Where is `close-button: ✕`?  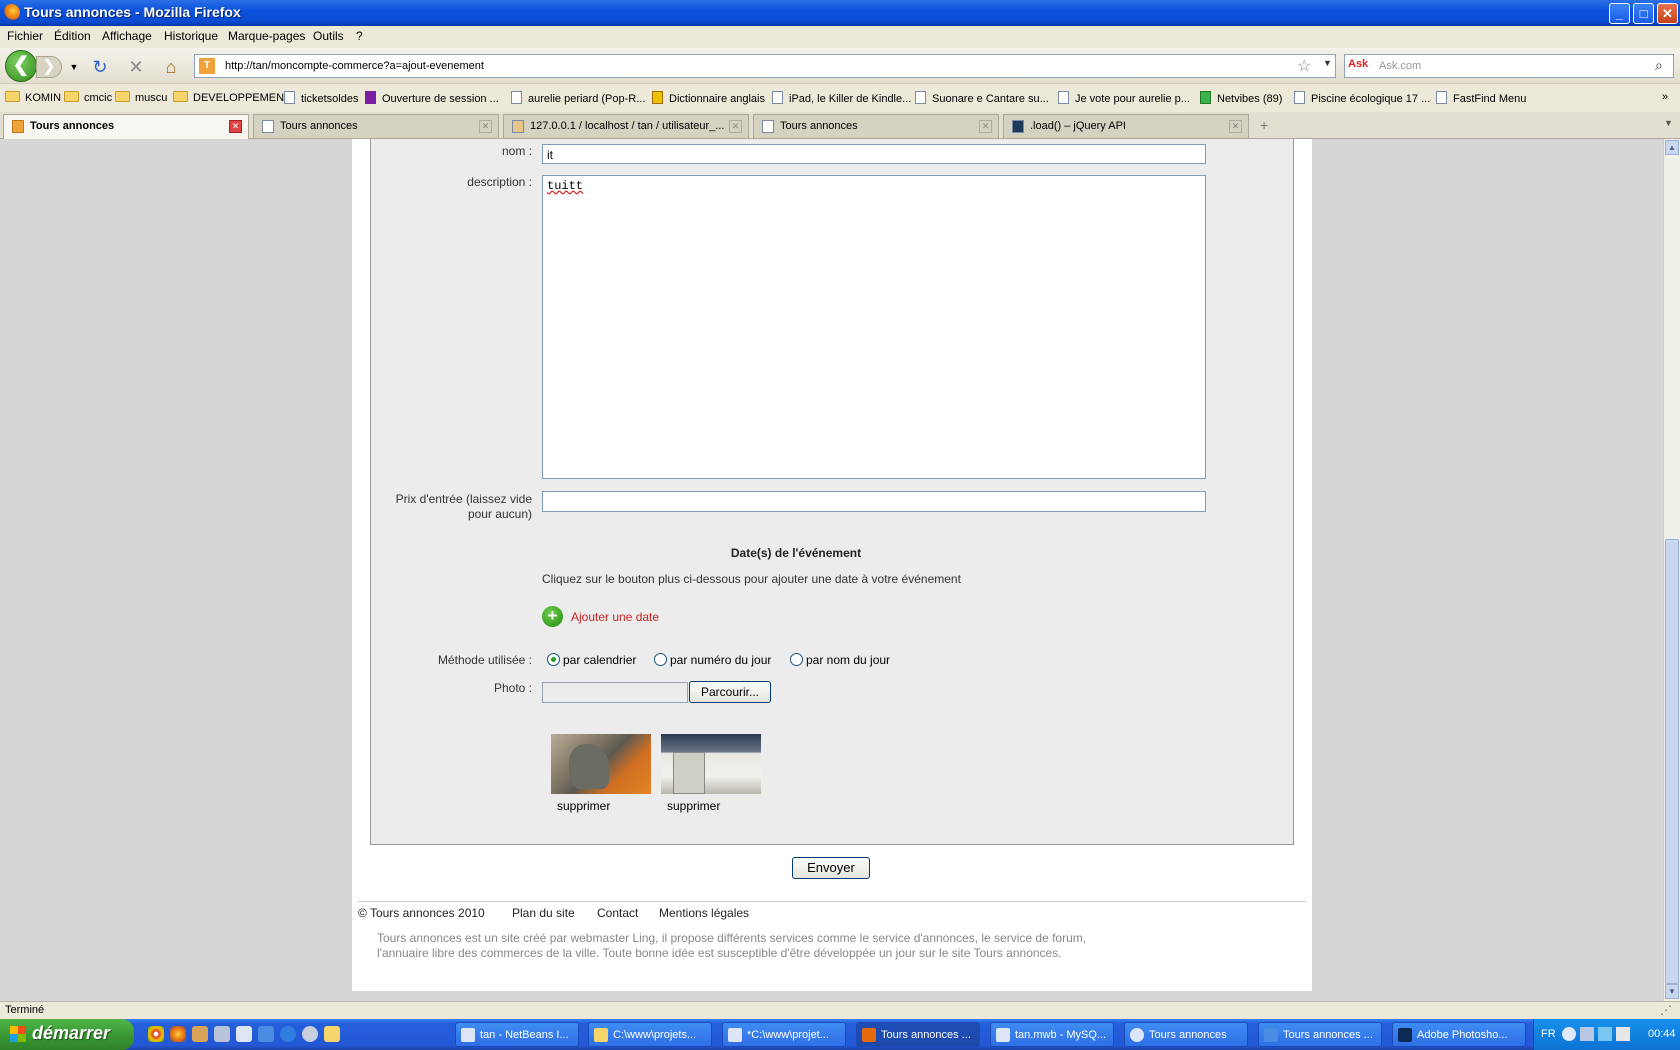 close-button: ✕ is located at coordinates (1667, 13).